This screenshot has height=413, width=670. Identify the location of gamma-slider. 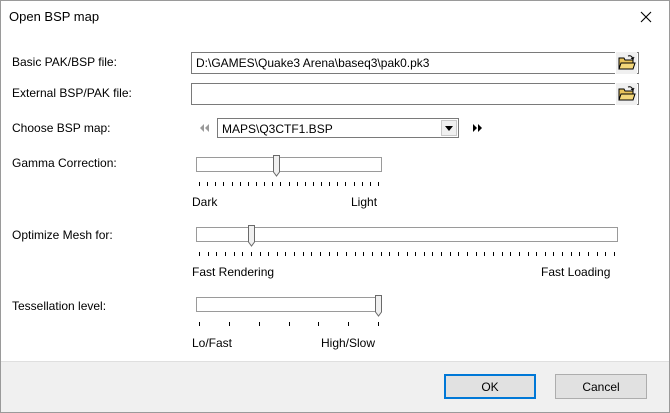
(289, 175).